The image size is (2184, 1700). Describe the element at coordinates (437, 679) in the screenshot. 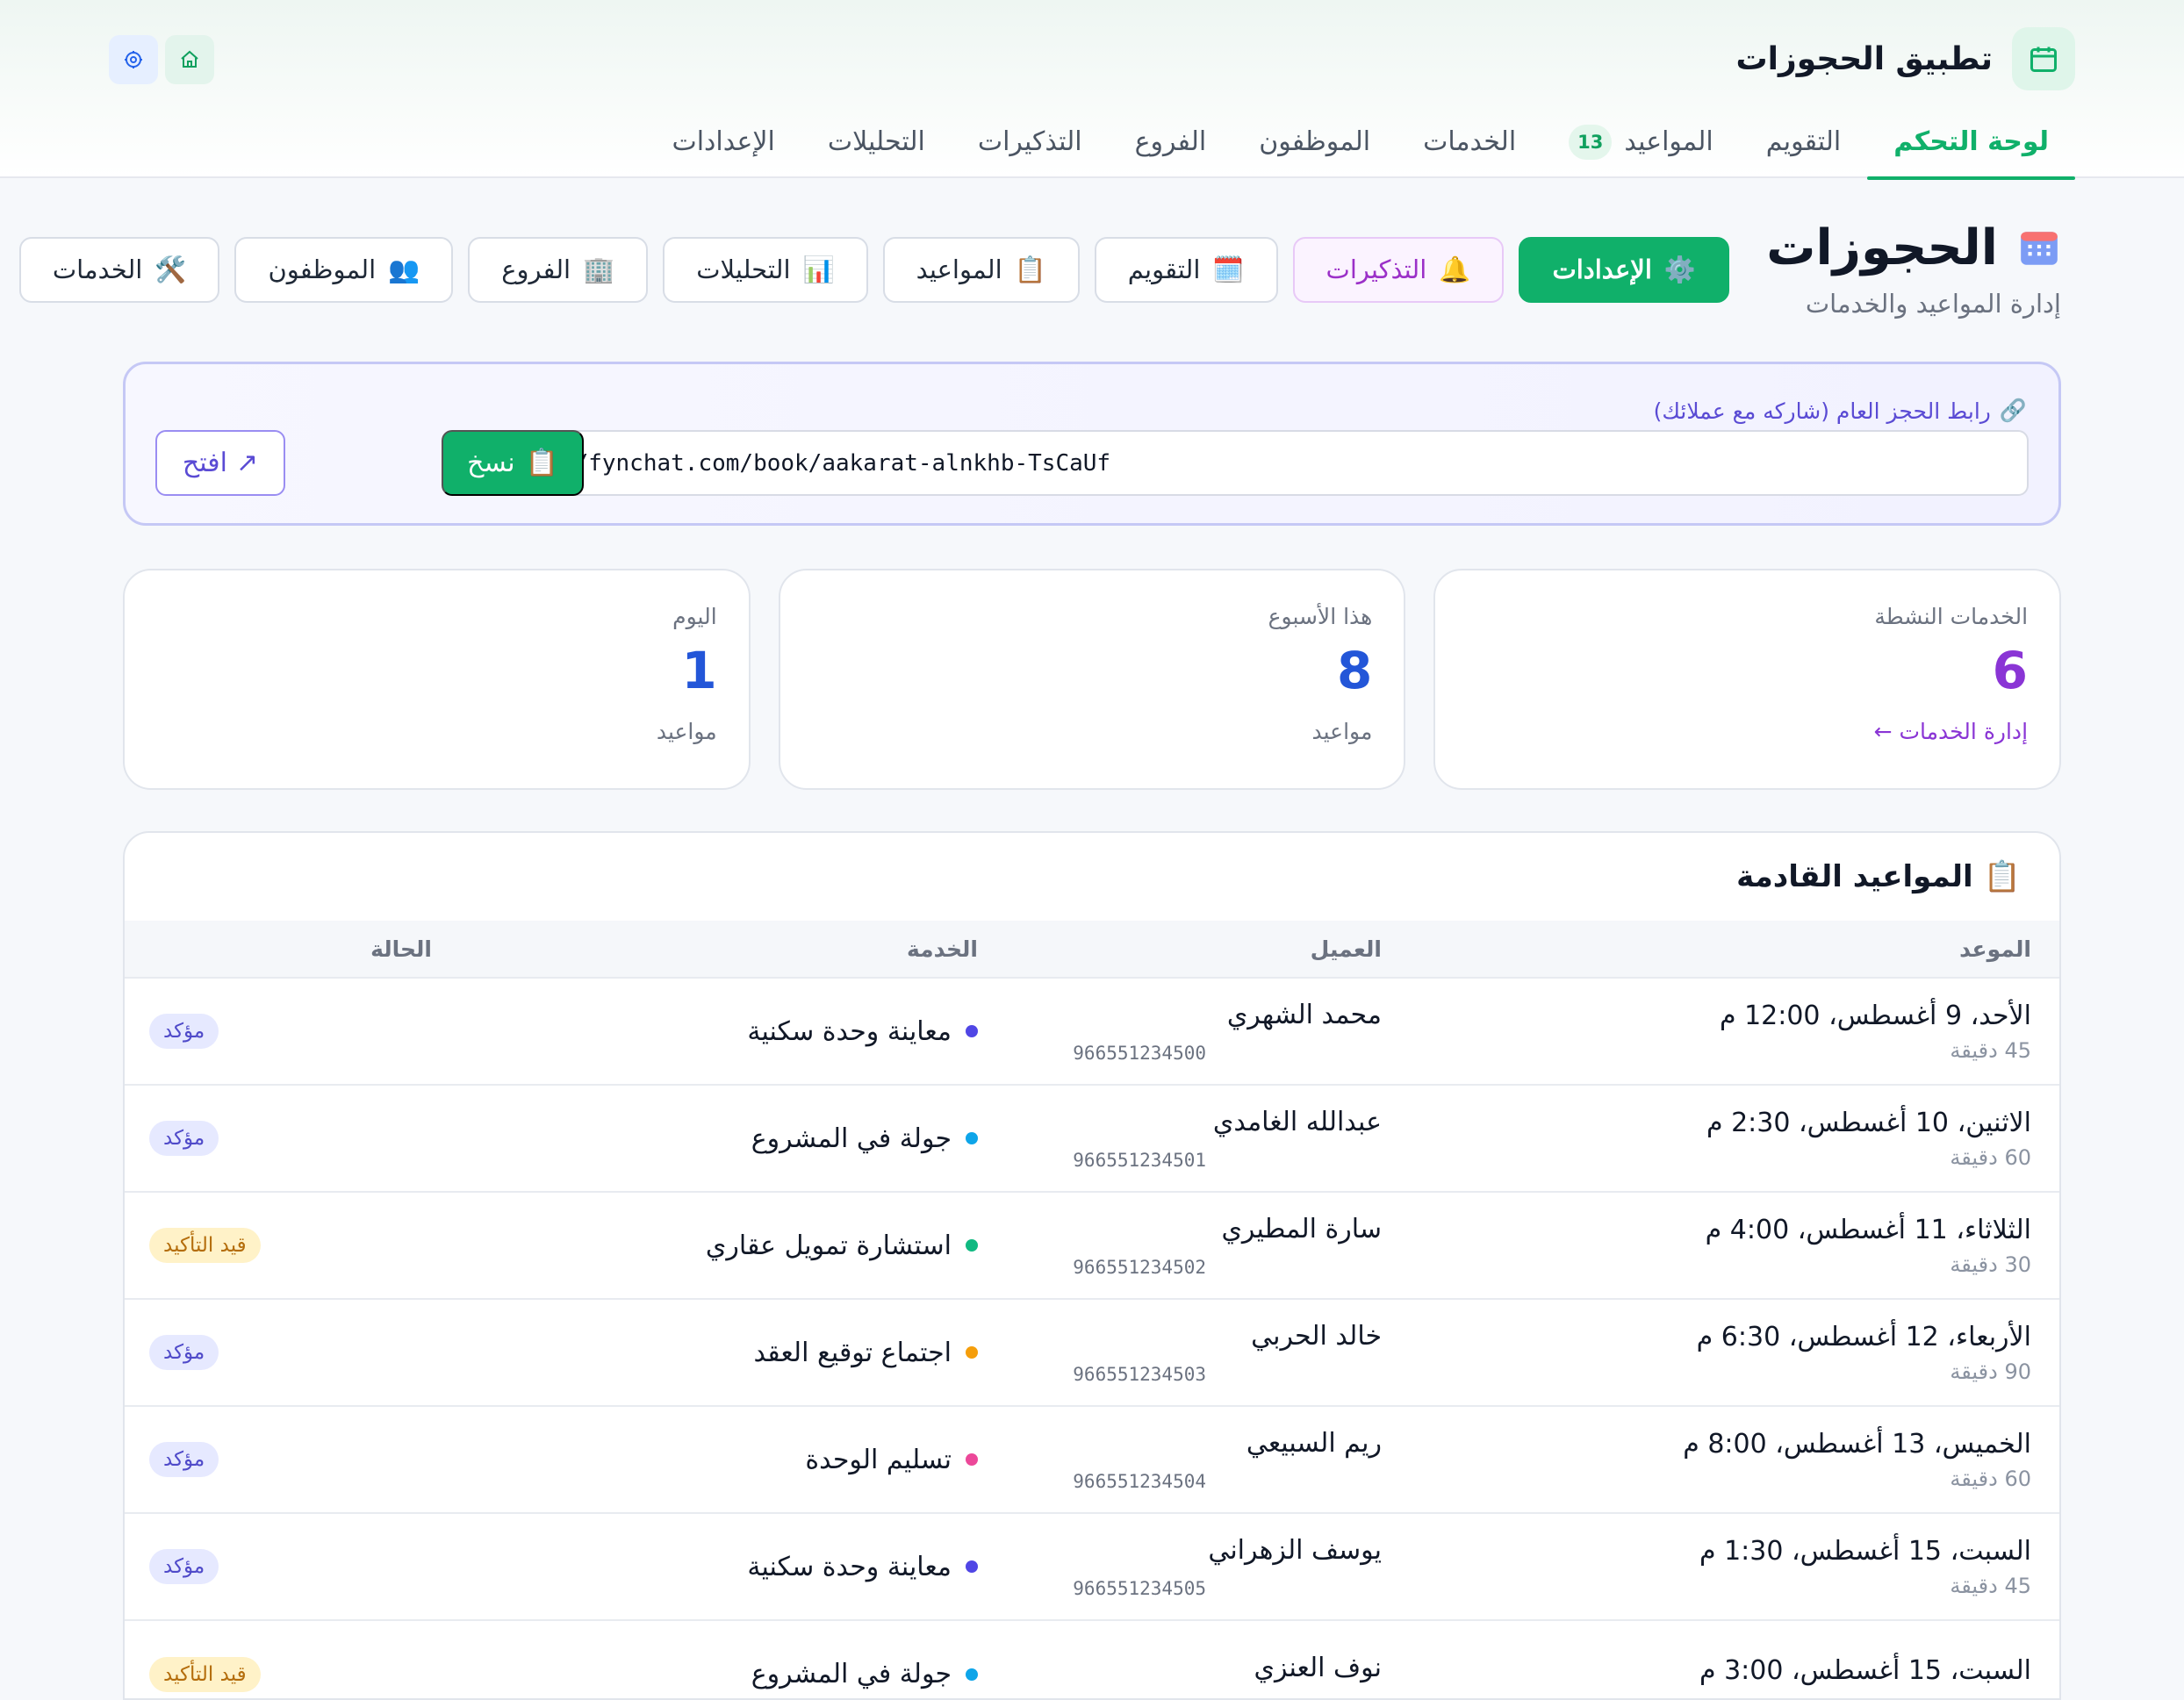

I see `today-stat-card: اليوم 1 مواعيد` at that location.